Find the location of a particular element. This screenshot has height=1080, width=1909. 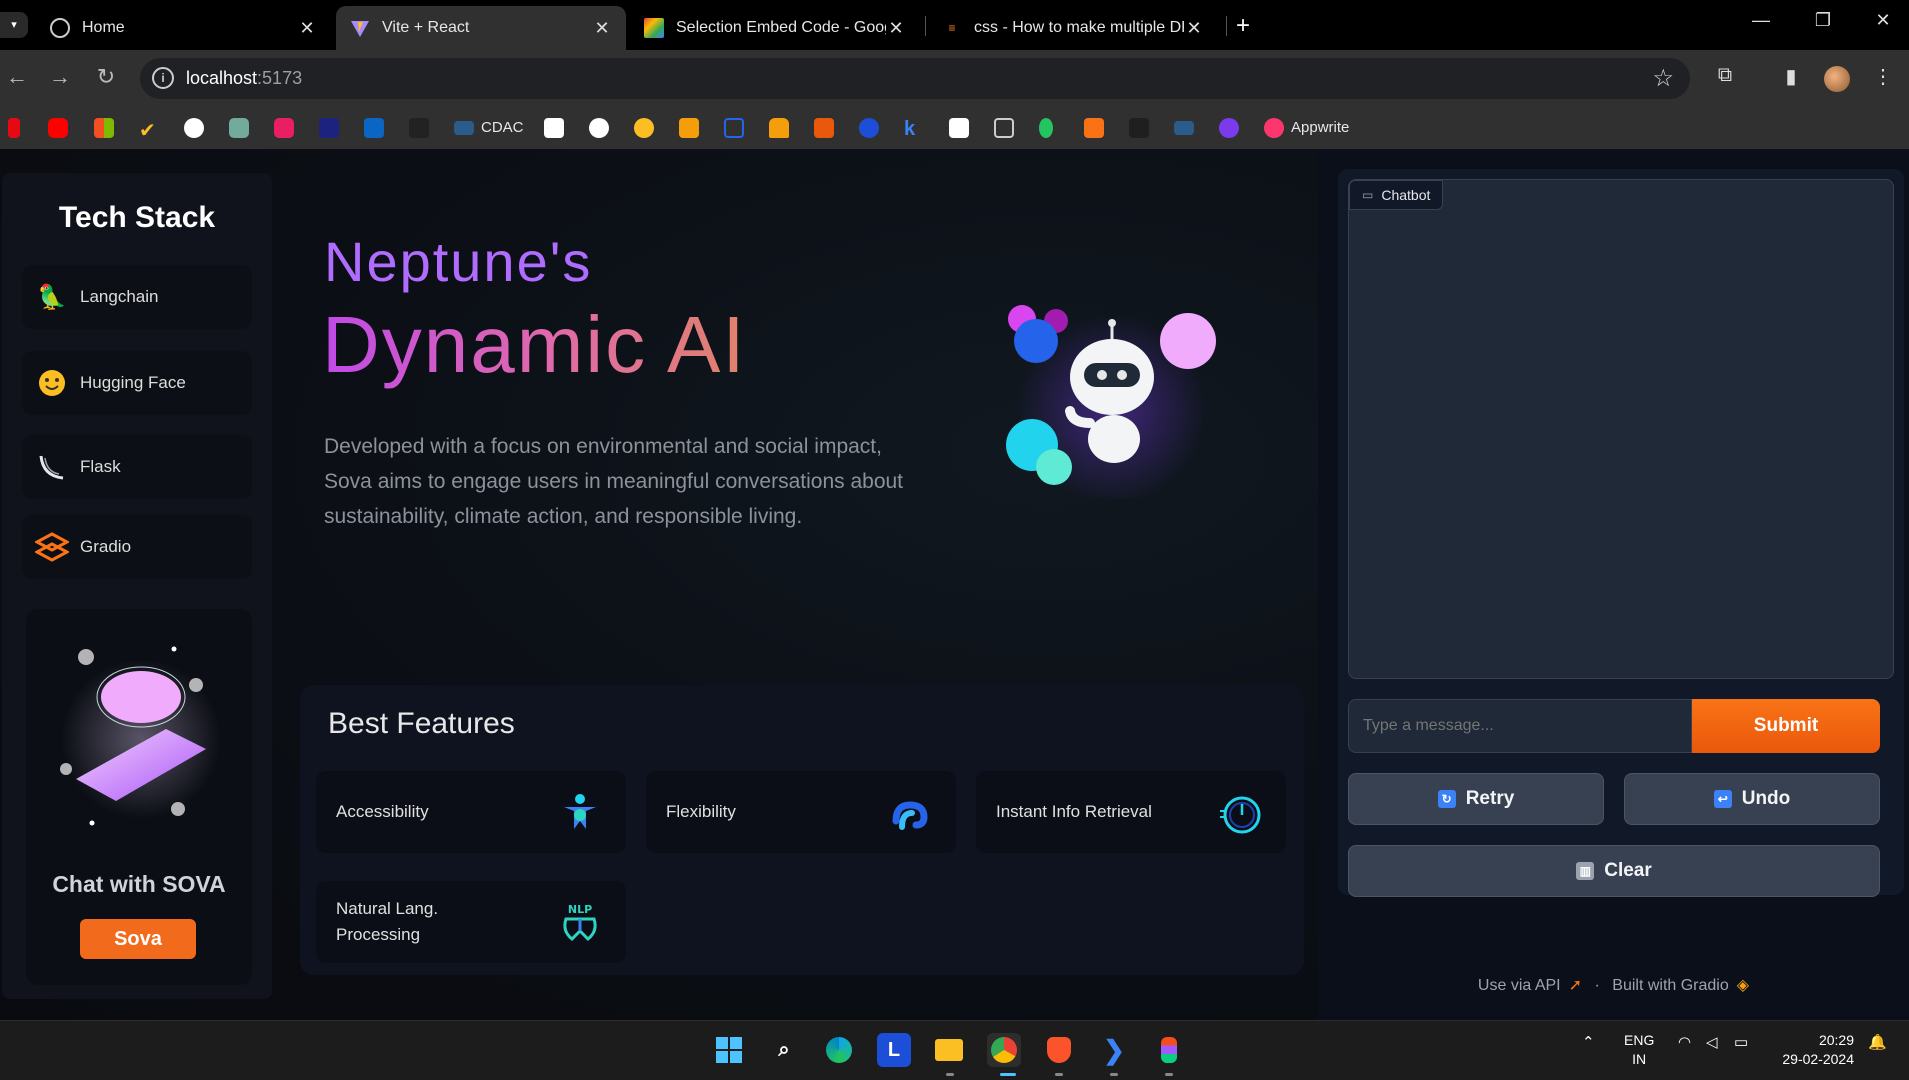

l-app-icon: L is located at coordinates (894, 1050).